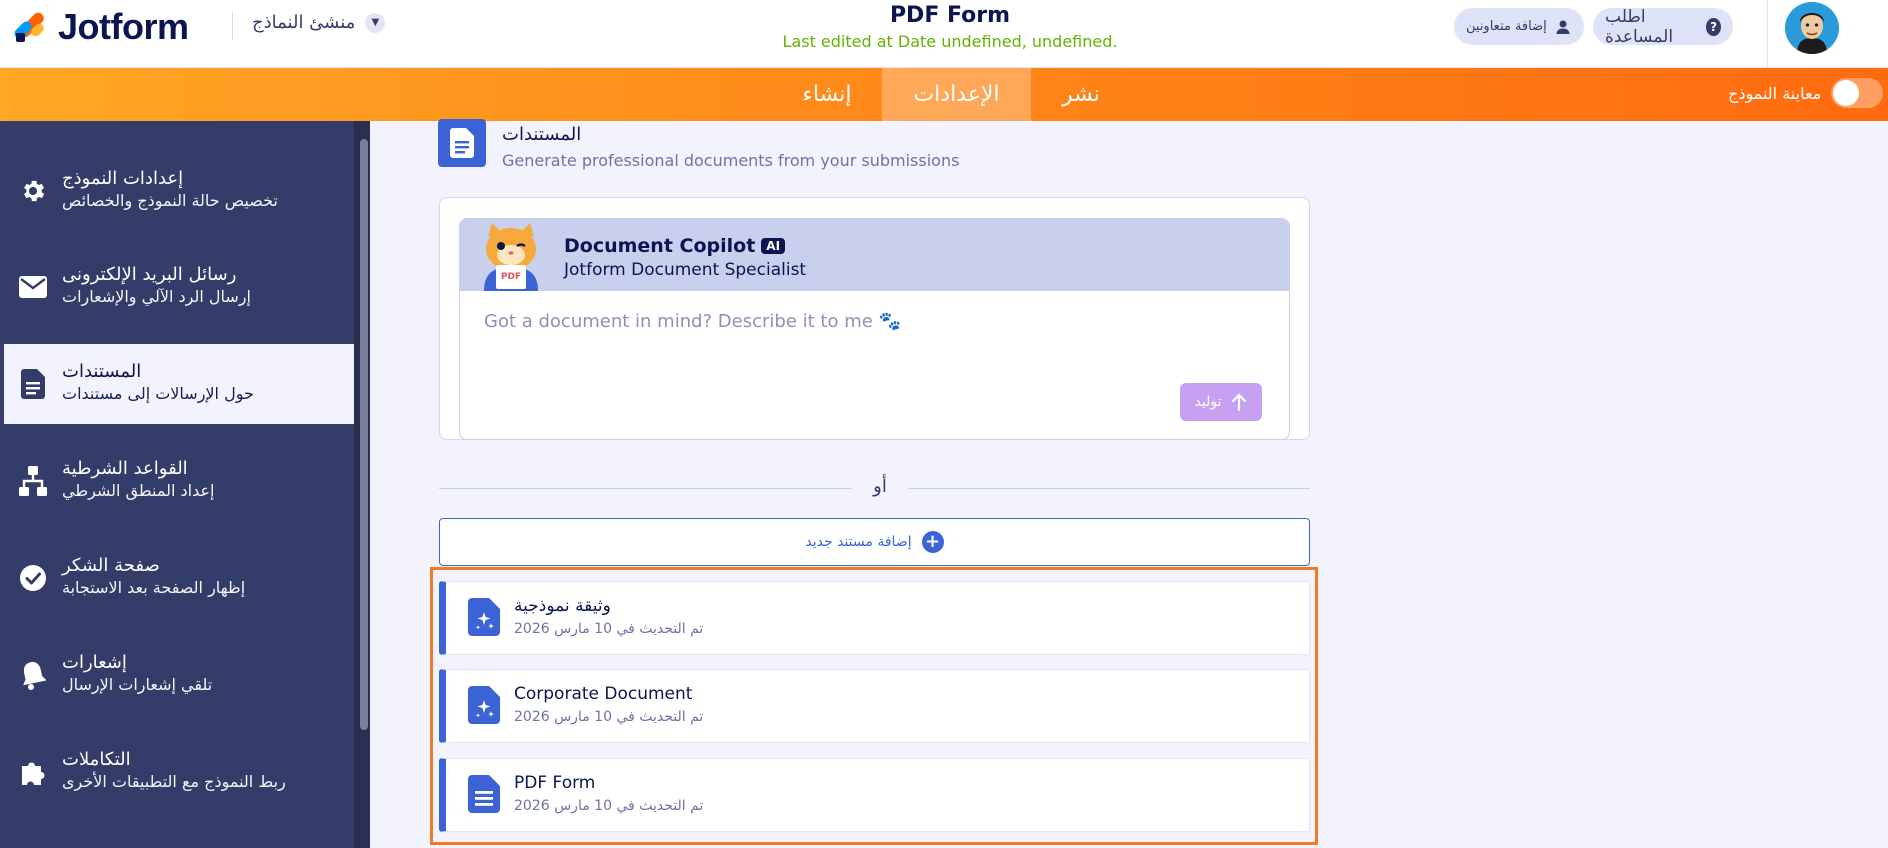 This screenshot has height=848, width=1888. I want to click on sidebar-item-subtitle: ربط النموذج مع التطبيقات الأخرى, so click(174, 781).